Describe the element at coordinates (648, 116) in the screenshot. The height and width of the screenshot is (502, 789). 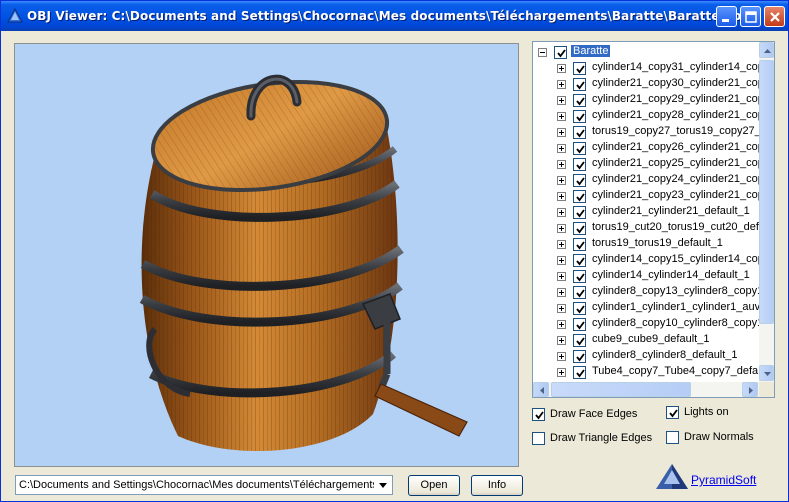
I see `tree-item: cylinder21_copy28_cylinder21_cop` at that location.